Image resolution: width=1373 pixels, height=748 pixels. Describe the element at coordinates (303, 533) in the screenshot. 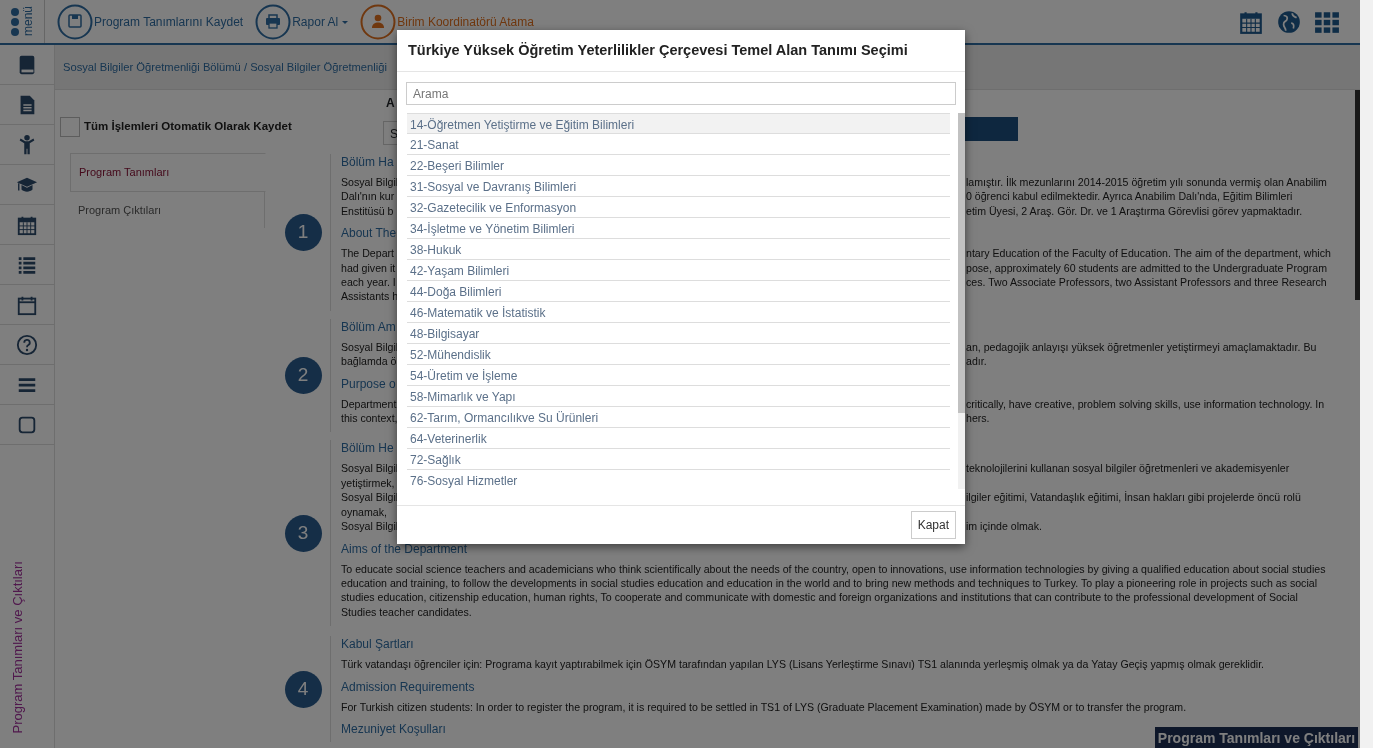

I see `step-number: 3` at that location.